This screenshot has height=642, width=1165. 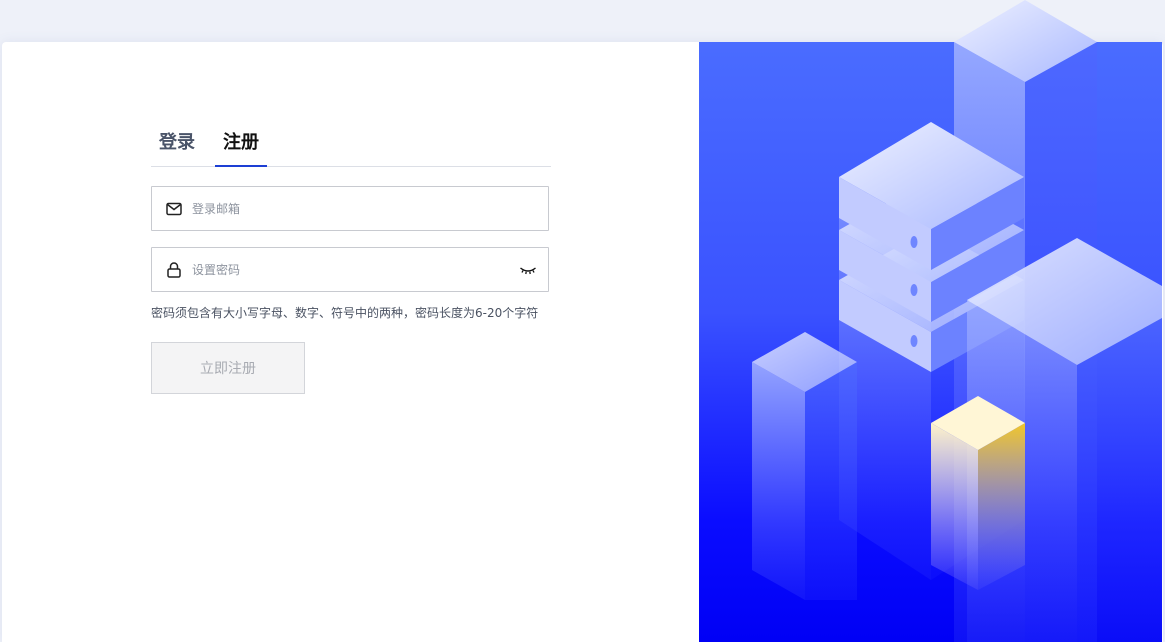 I want to click on eye-closed-icon, so click(x=528, y=270).